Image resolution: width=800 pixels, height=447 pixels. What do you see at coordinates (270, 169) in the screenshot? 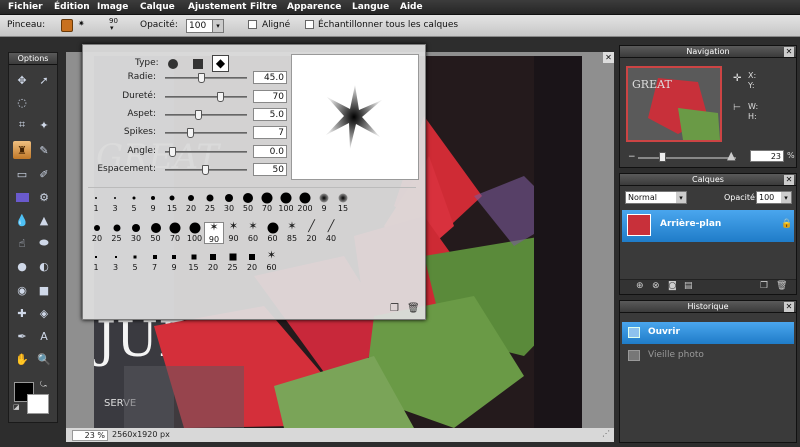
I see `param-value-field: 50` at bounding box center [270, 169].